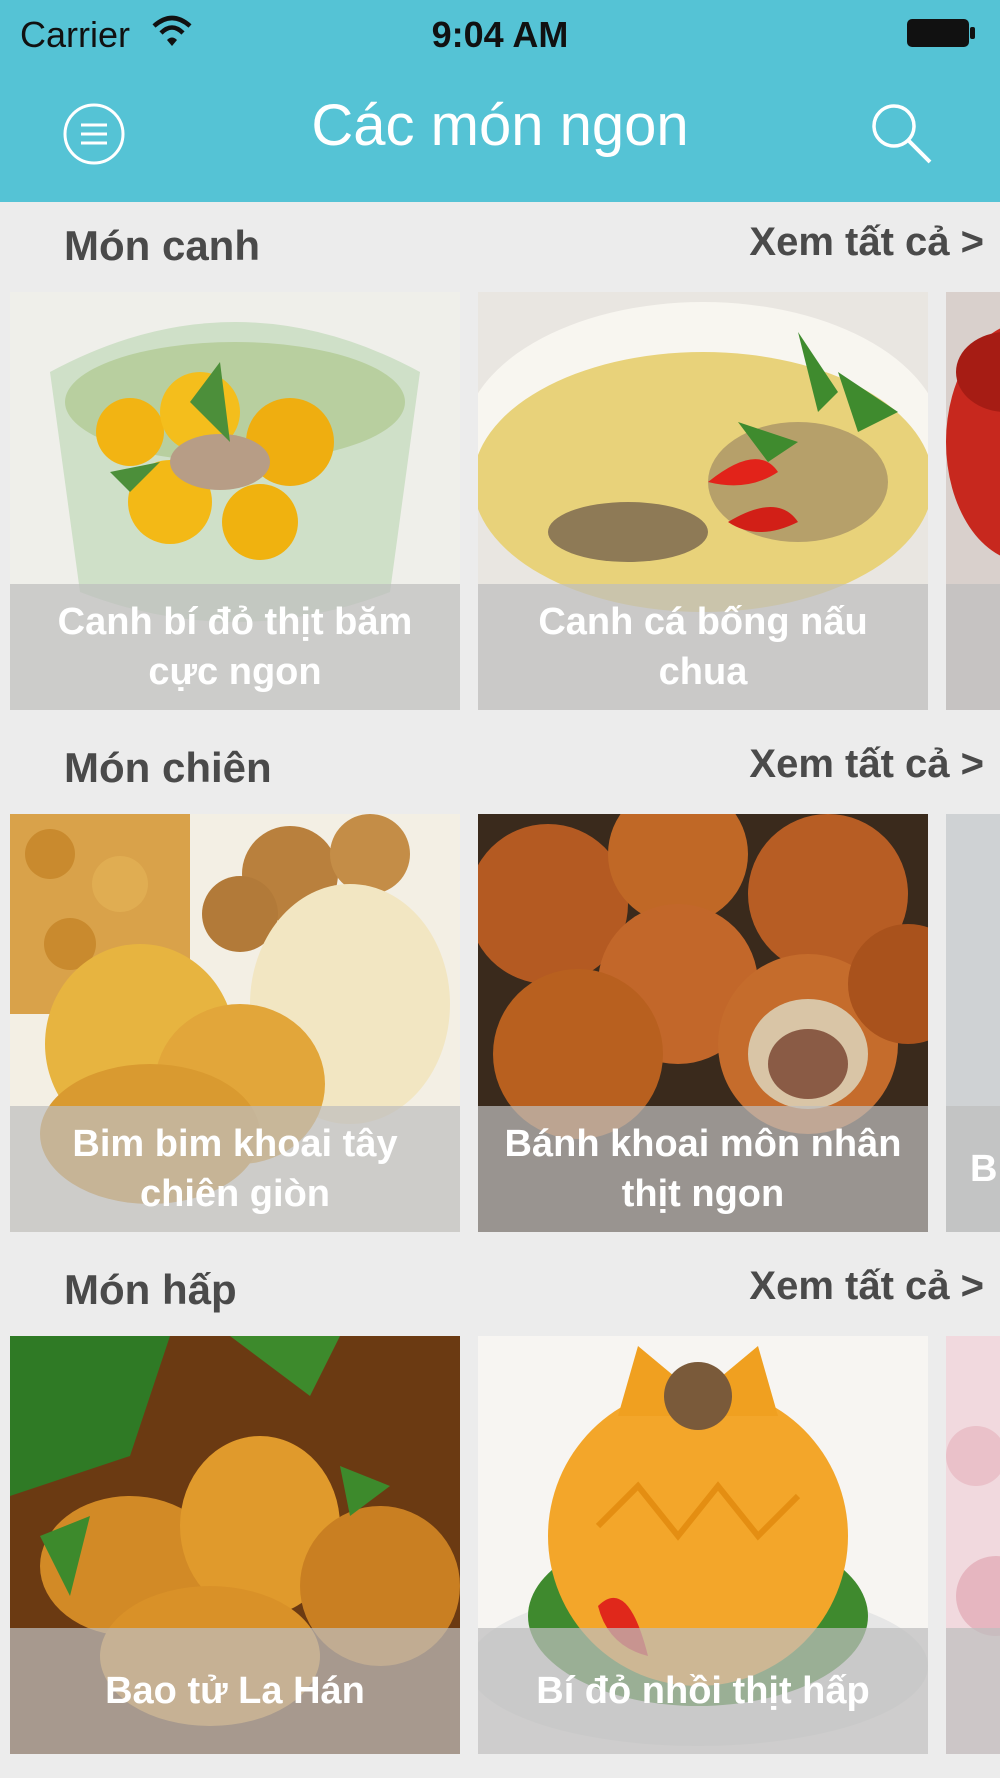  I want to click on section-title: Món hấp, so click(150, 1289).